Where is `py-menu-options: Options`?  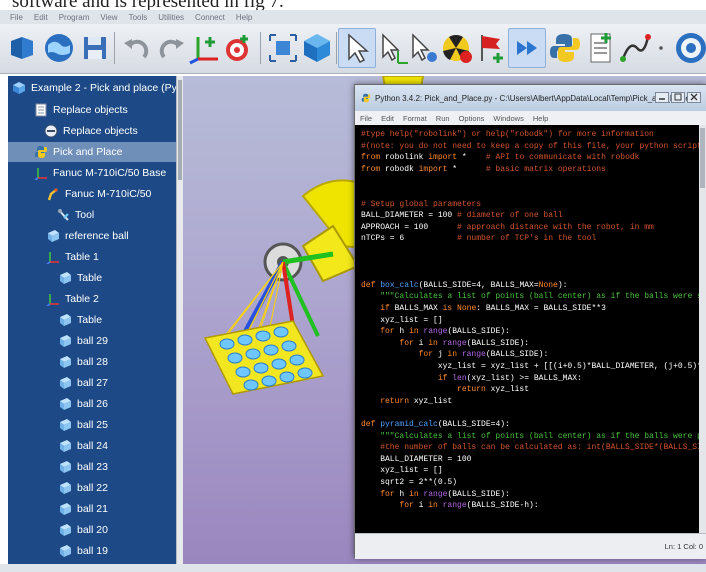 py-menu-options: Options is located at coordinates (472, 118).